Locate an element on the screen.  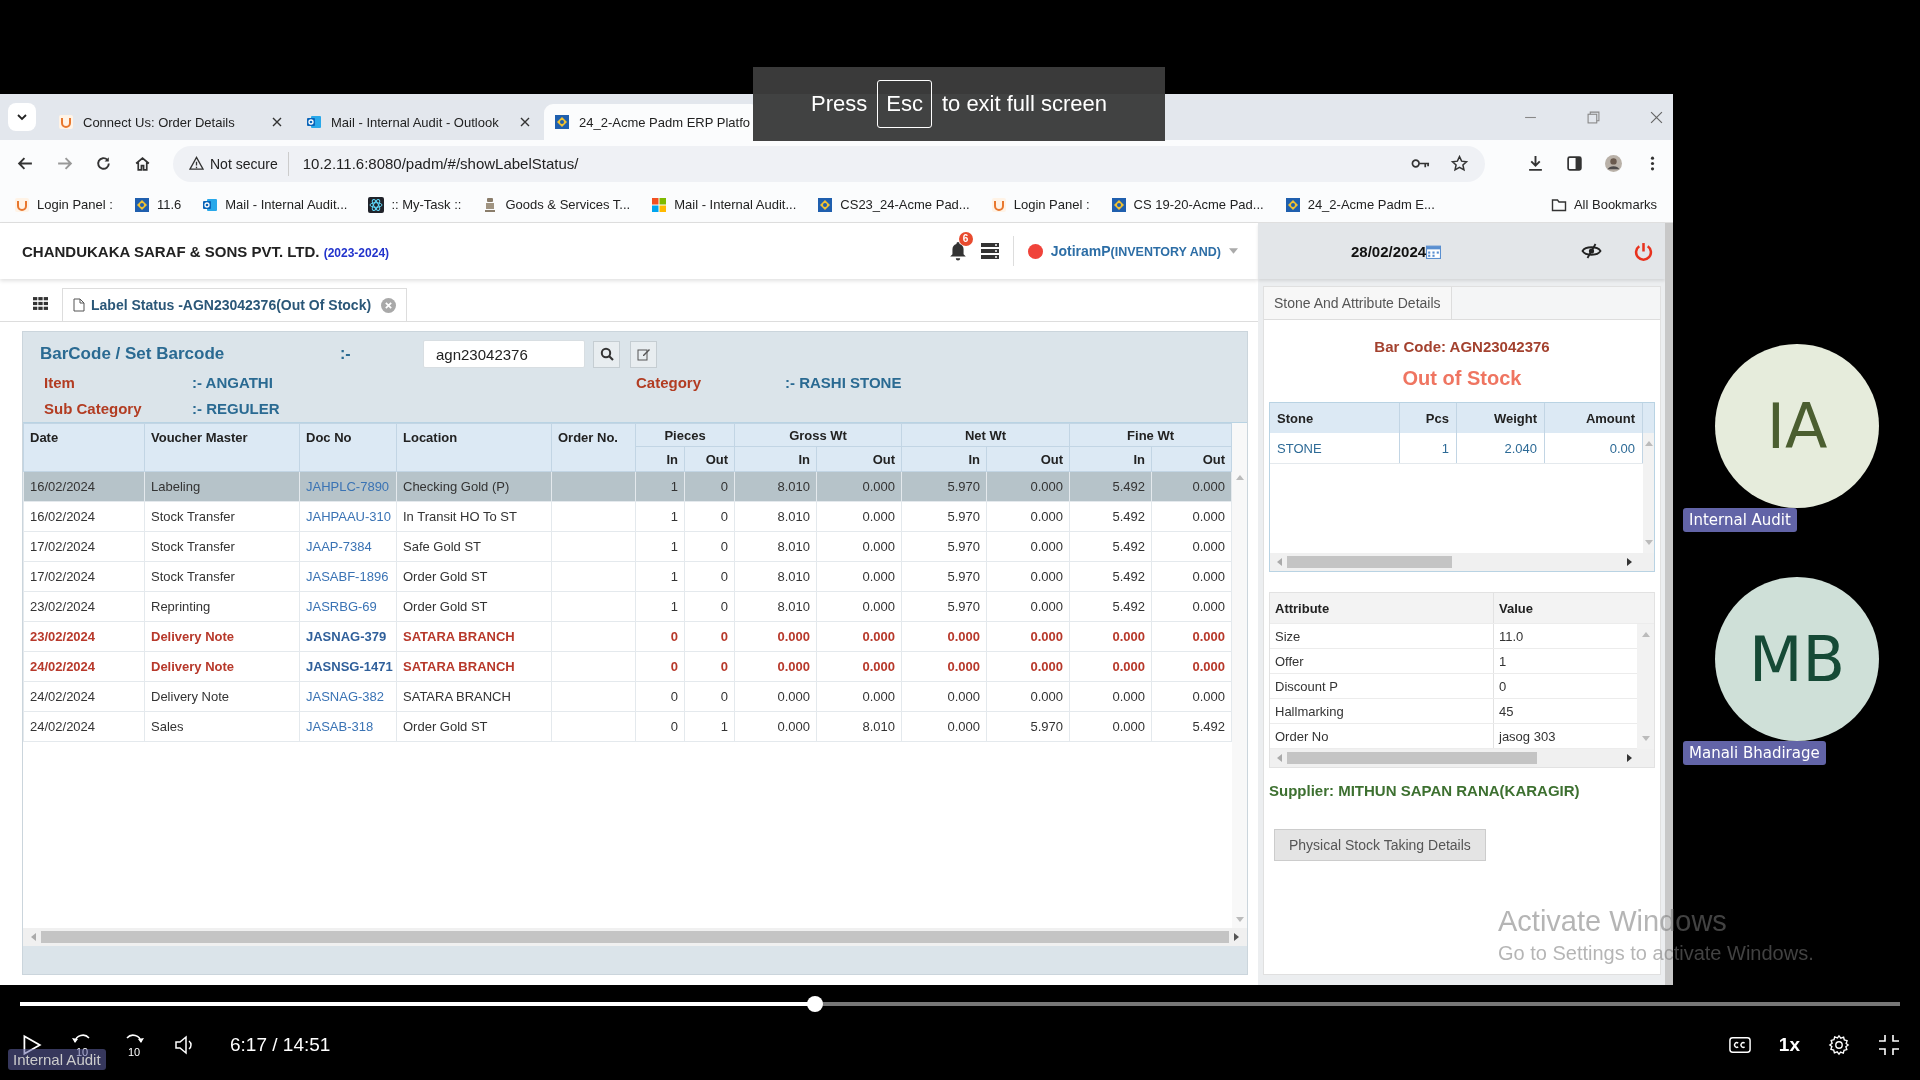
browser-tab: Mail - Internal Audit - Outlook is located at coordinates (418, 122).